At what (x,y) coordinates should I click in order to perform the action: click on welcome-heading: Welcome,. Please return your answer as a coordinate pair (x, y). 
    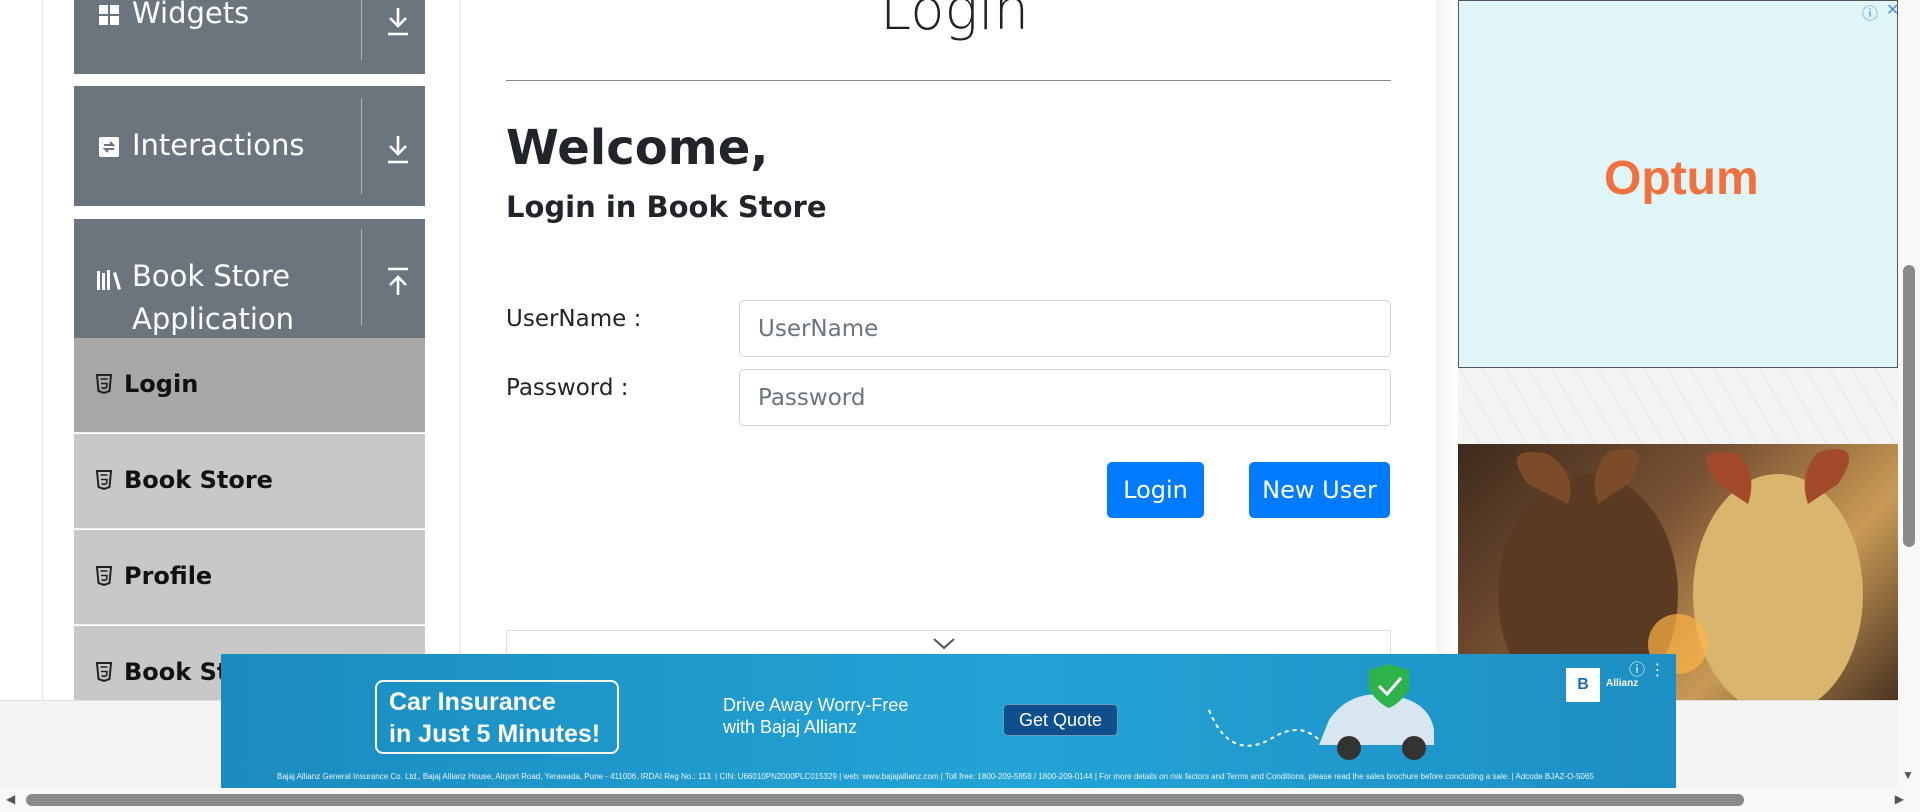
    Looking at the image, I should click on (637, 148).